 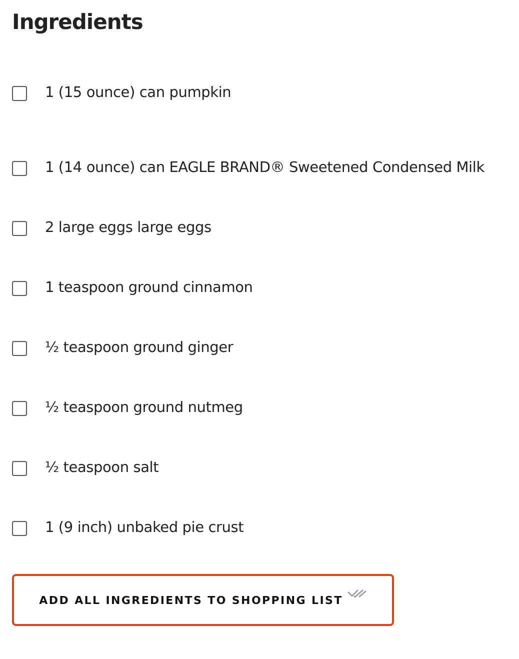 I want to click on add-to-shopping-list-button: ADD ALL INGREDIENTS TO SHOPPING LIST, so click(x=203, y=600).